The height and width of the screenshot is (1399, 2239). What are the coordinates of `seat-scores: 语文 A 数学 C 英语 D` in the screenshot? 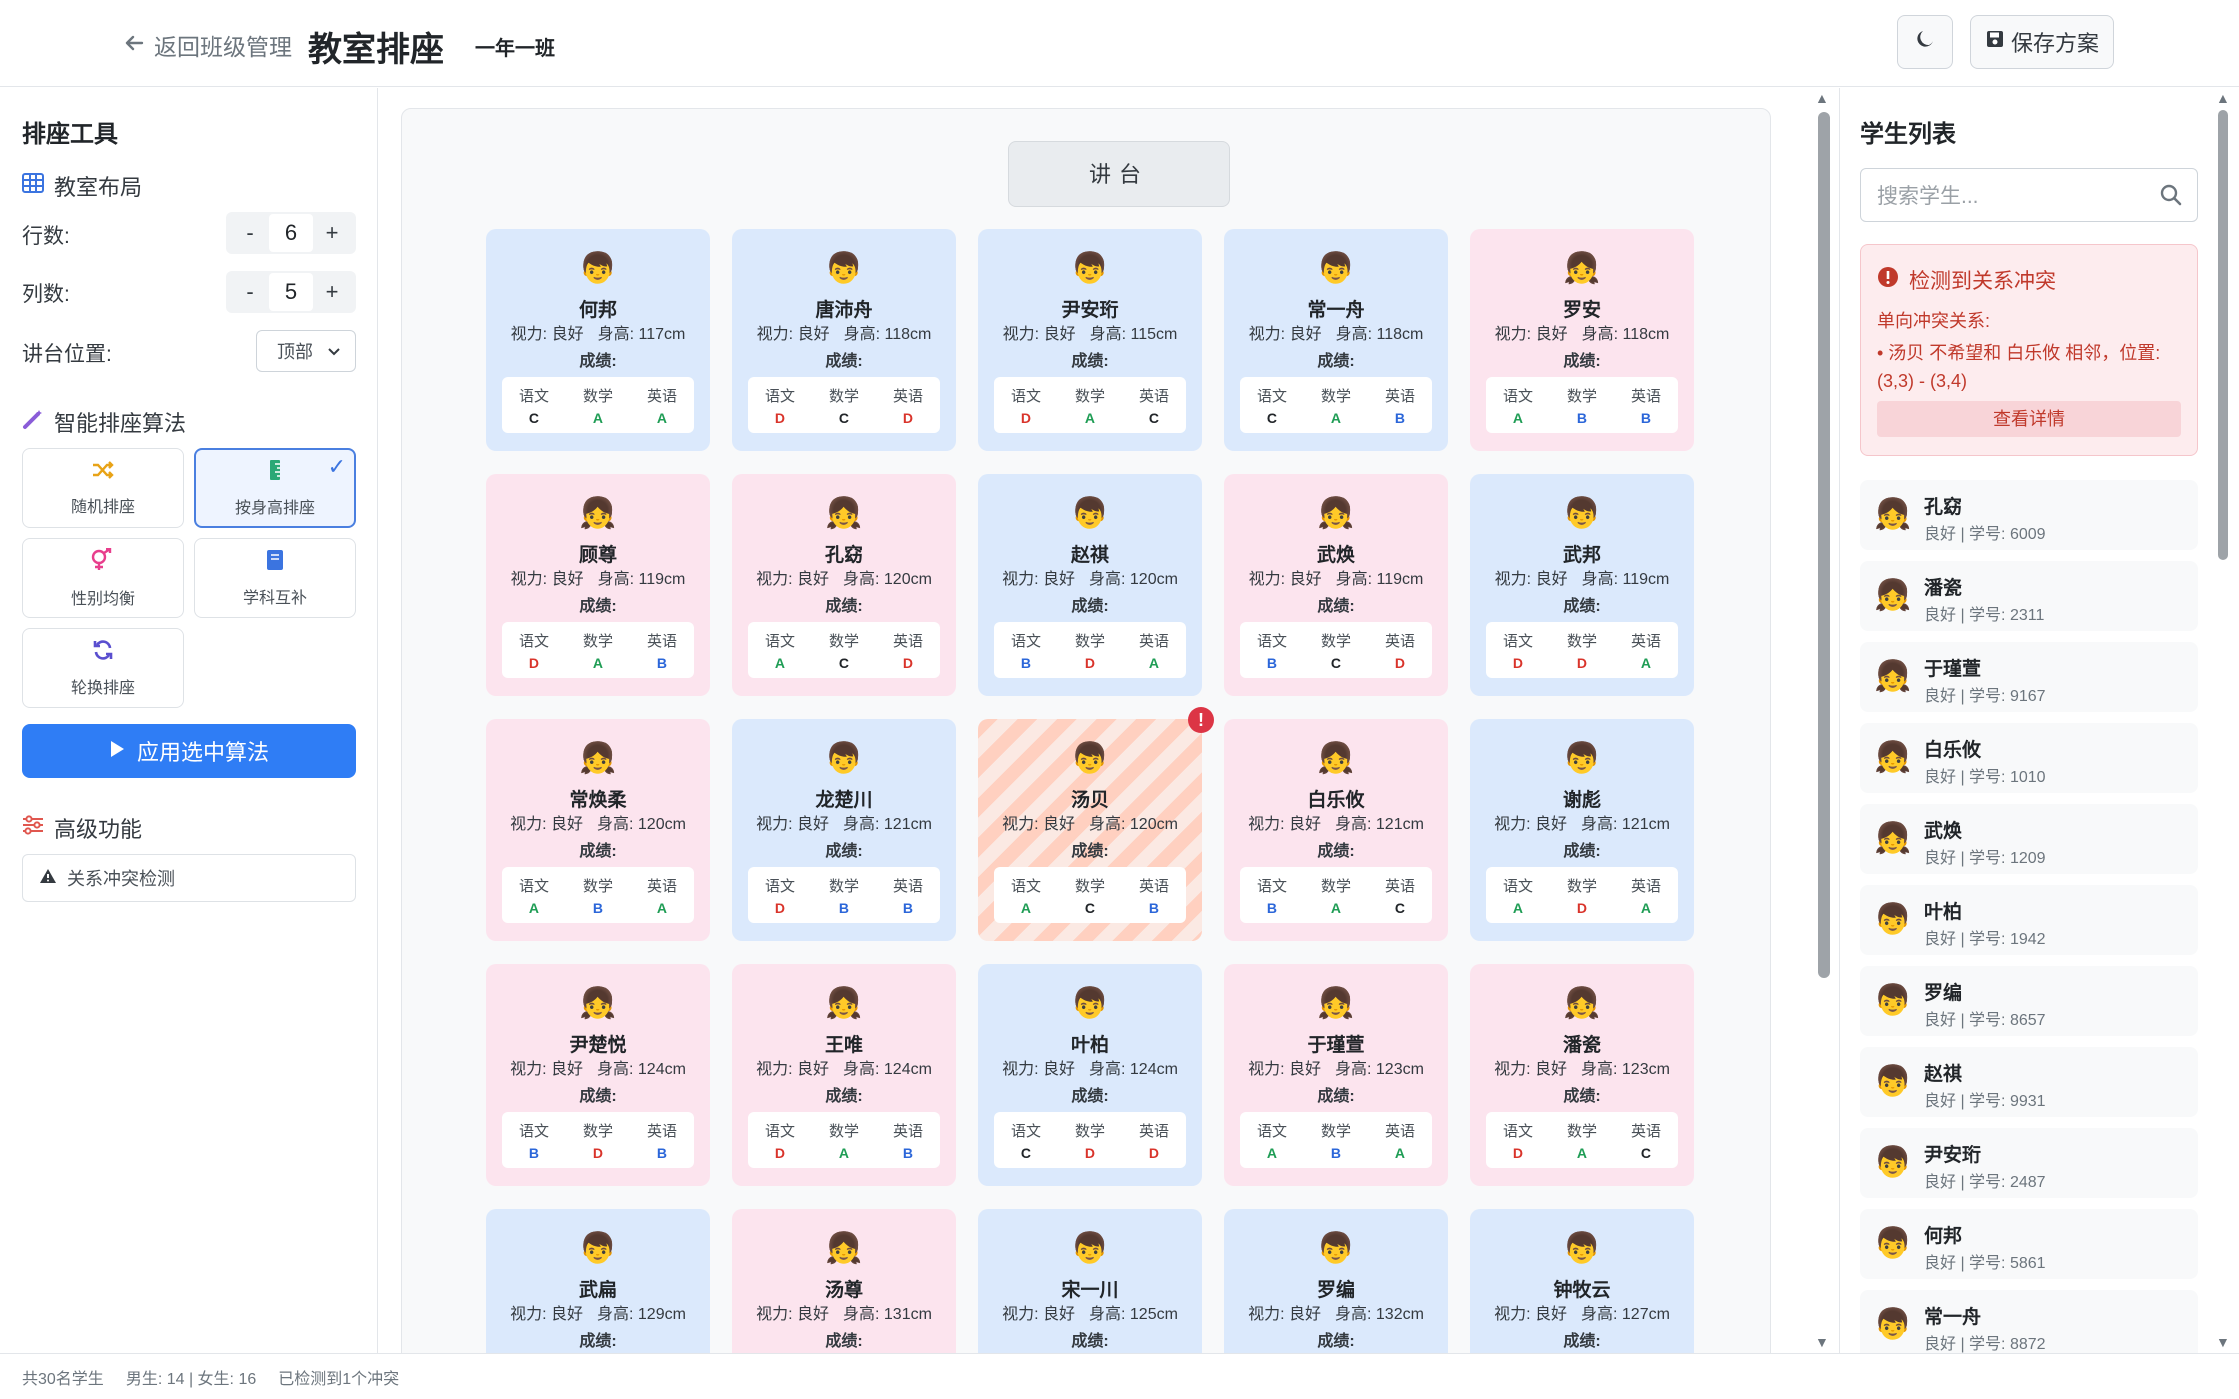 It's located at (844, 650).